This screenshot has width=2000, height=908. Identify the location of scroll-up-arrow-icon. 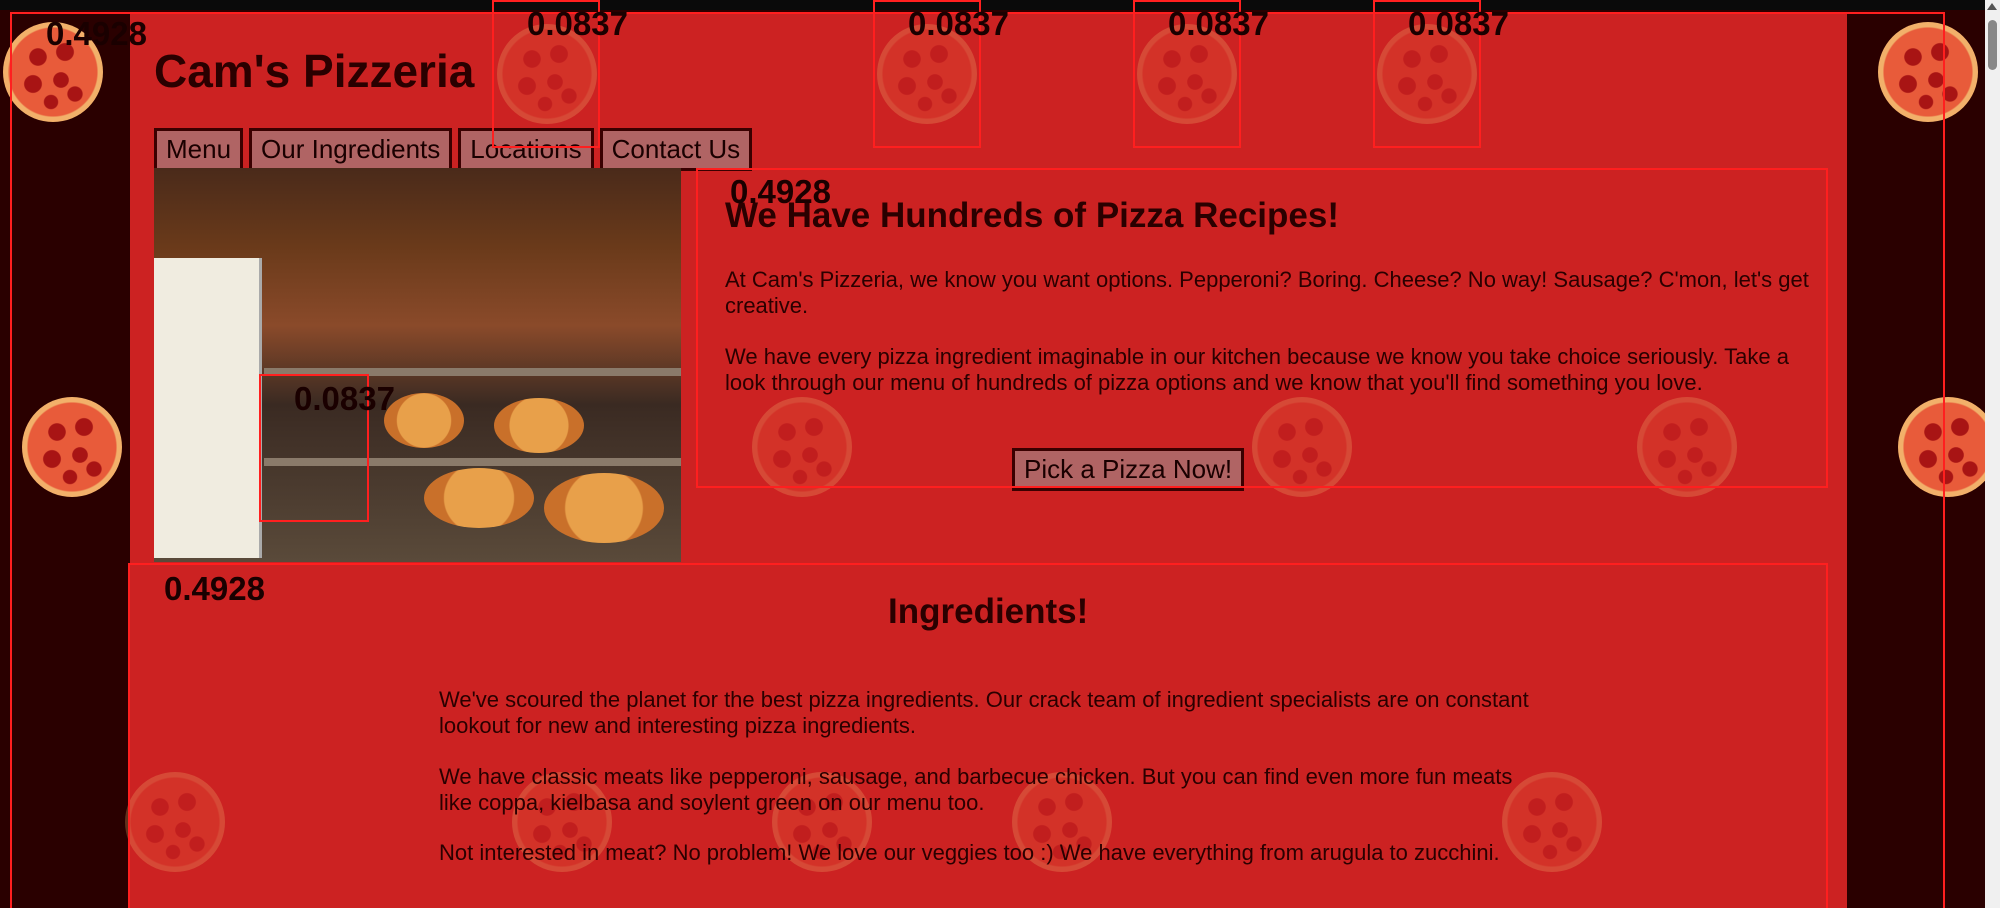
(1992, 6).